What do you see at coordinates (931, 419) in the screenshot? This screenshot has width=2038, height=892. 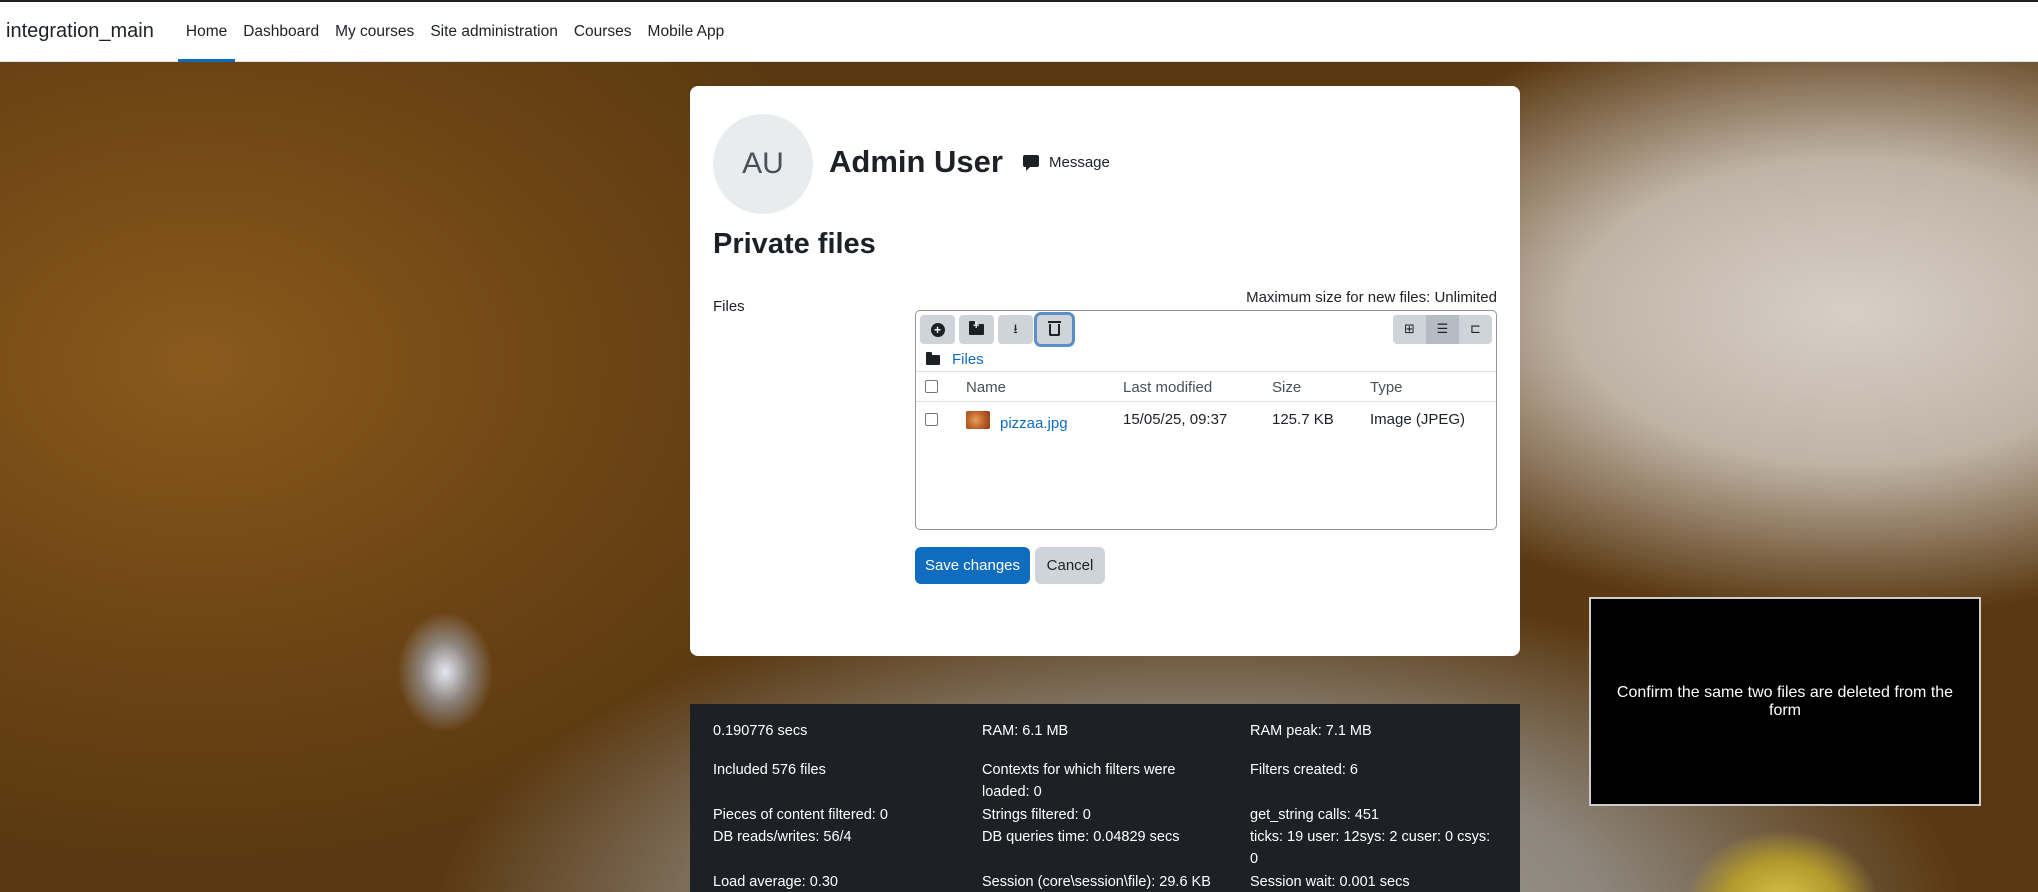 I see `row-checkbox` at bounding box center [931, 419].